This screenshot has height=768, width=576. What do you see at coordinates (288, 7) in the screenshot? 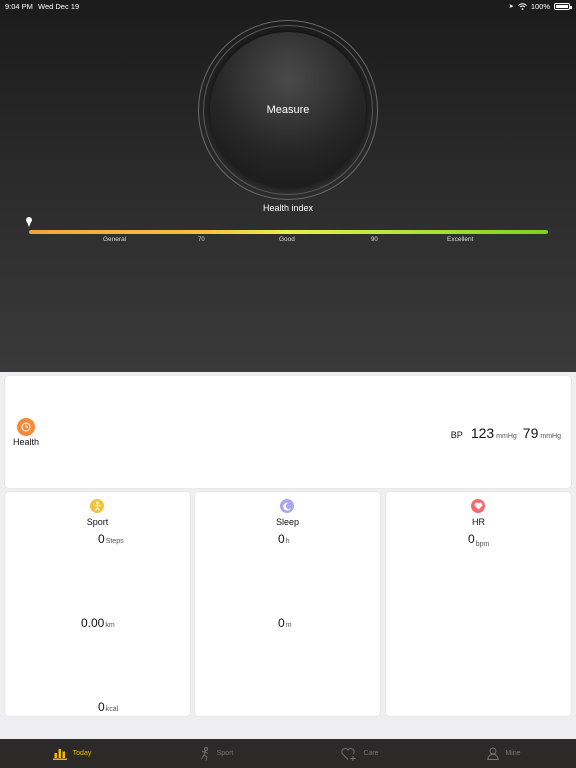
I see `status-bar: 9:04 PM Wed Dec 19 ➤ 100%` at bounding box center [288, 7].